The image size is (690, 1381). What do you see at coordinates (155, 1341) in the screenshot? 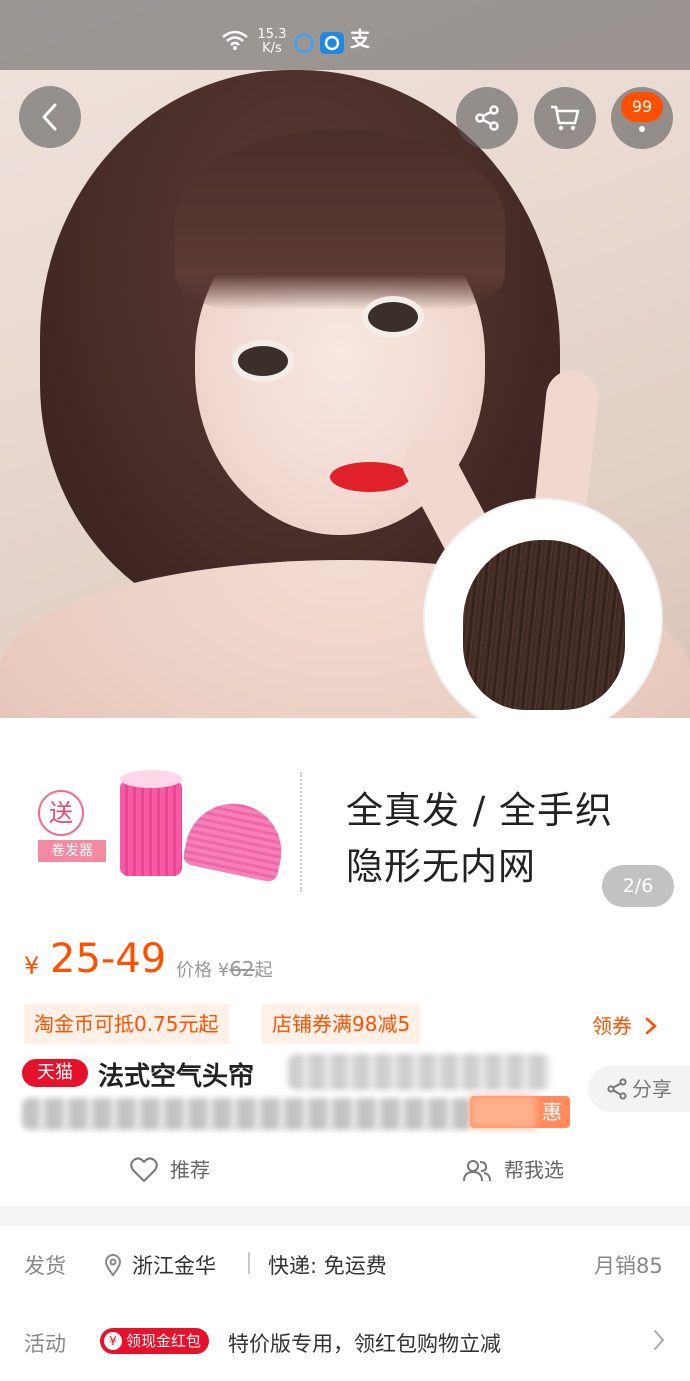
I see `red-packet-tag: ¥ 领现金红包` at bounding box center [155, 1341].